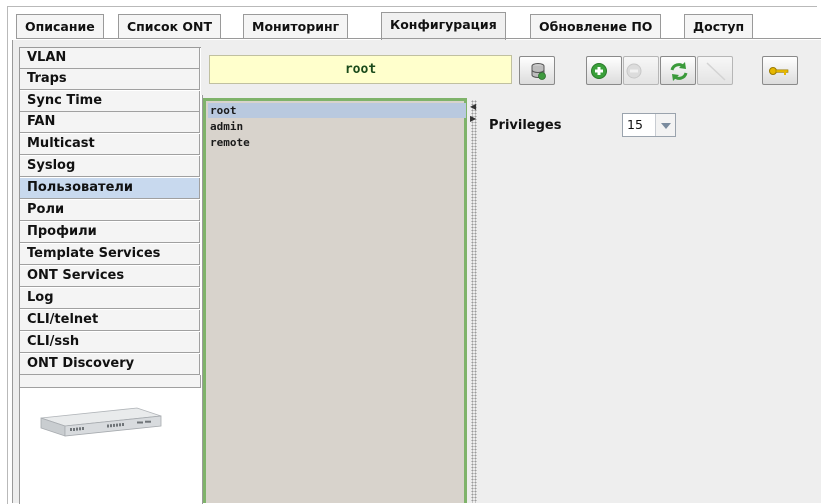 This screenshot has width=821, height=504. What do you see at coordinates (101, 422) in the screenshot?
I see `olt-device-image` at bounding box center [101, 422].